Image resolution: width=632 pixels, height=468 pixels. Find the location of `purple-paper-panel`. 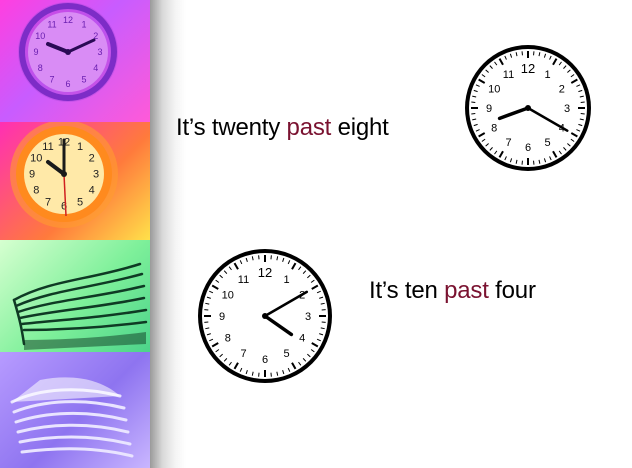

purple-paper-panel is located at coordinates (75, 410).